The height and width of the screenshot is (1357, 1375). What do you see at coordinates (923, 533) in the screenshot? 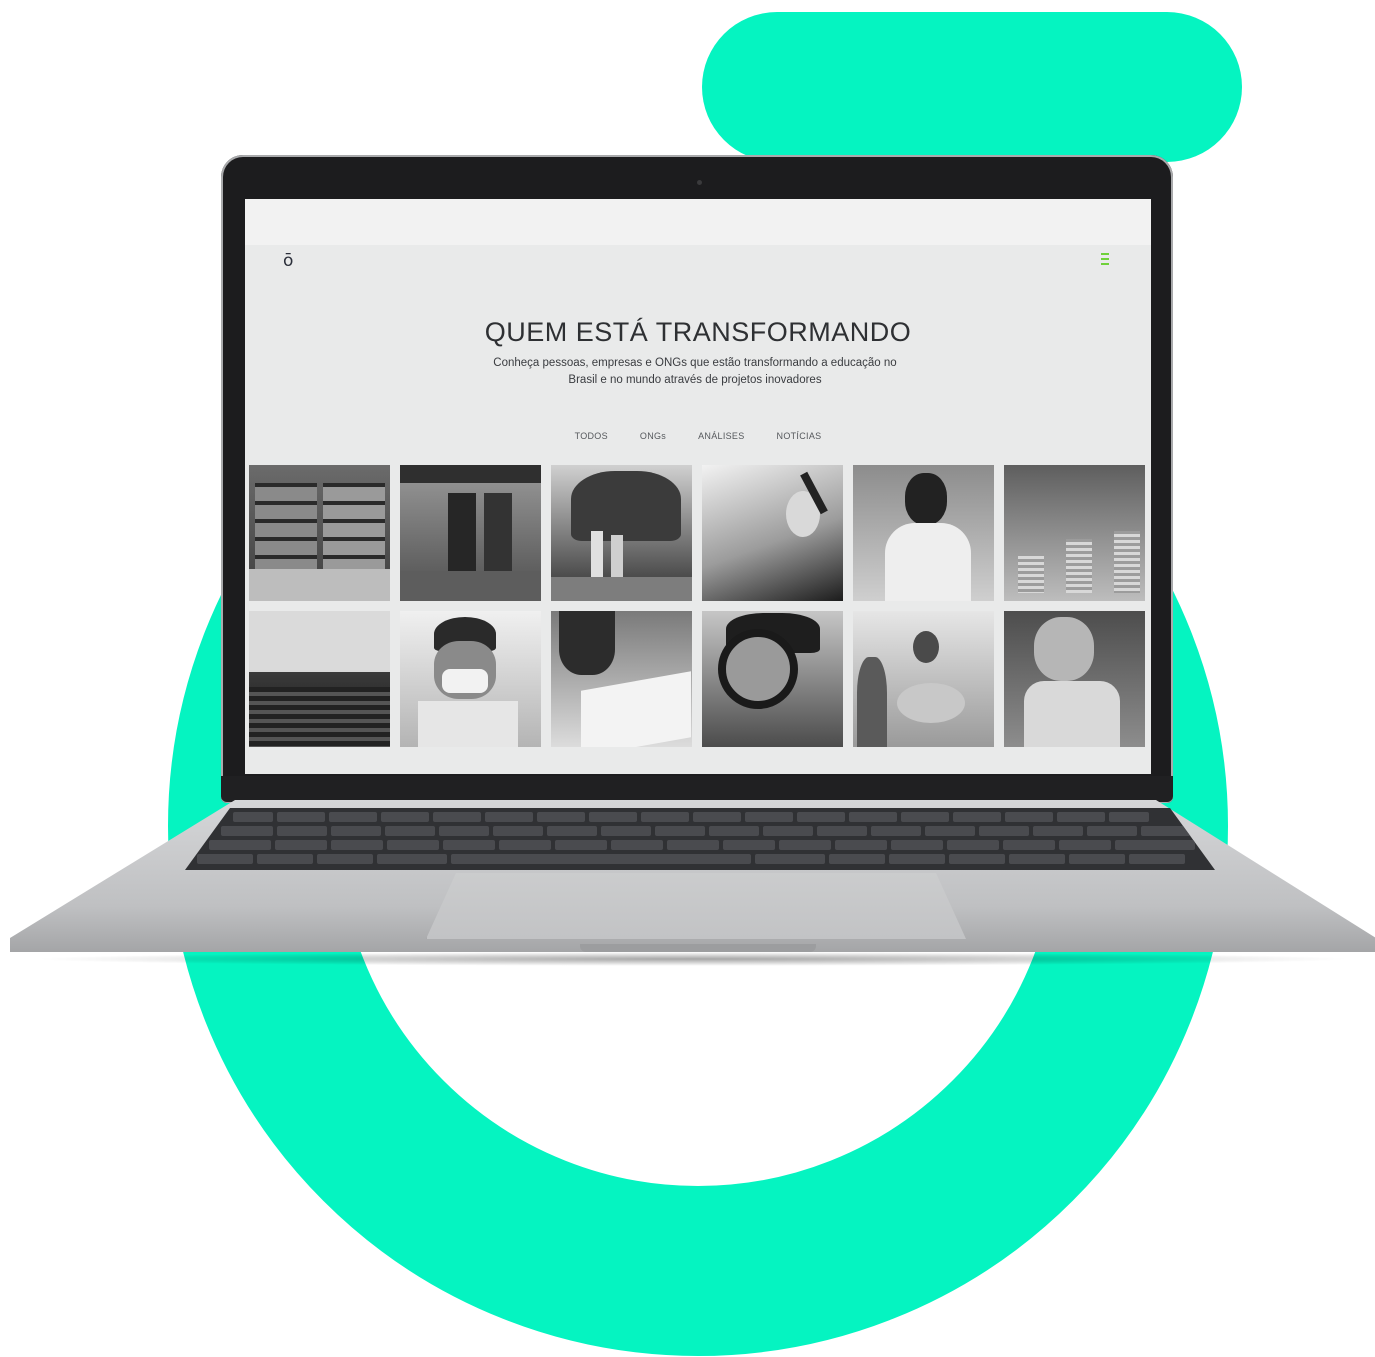
I see `gallery-tile-smiling-man` at bounding box center [923, 533].